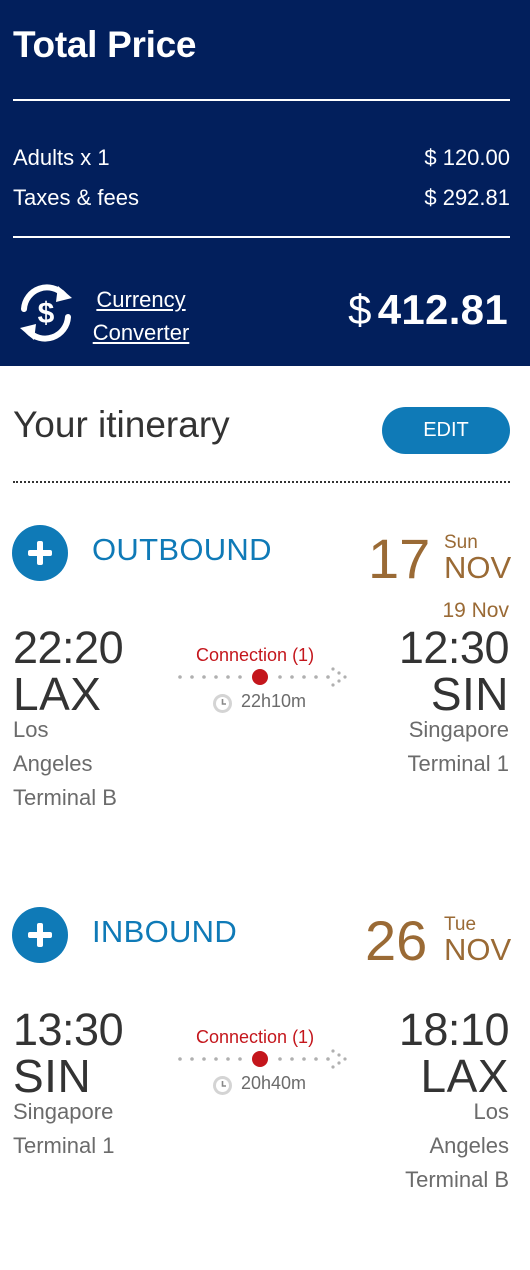 The image size is (530, 1270). What do you see at coordinates (165, 931) in the screenshot?
I see `flight-direction-label: INBOUND` at bounding box center [165, 931].